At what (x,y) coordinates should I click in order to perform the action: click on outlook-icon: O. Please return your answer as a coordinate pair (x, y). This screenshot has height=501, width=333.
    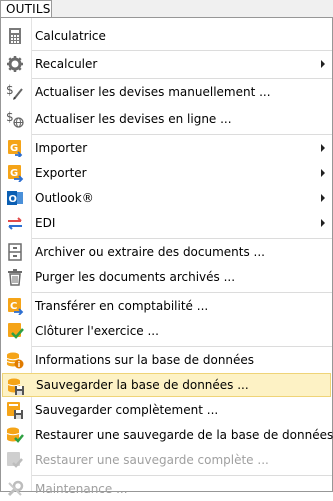
    Looking at the image, I should click on (15, 198).